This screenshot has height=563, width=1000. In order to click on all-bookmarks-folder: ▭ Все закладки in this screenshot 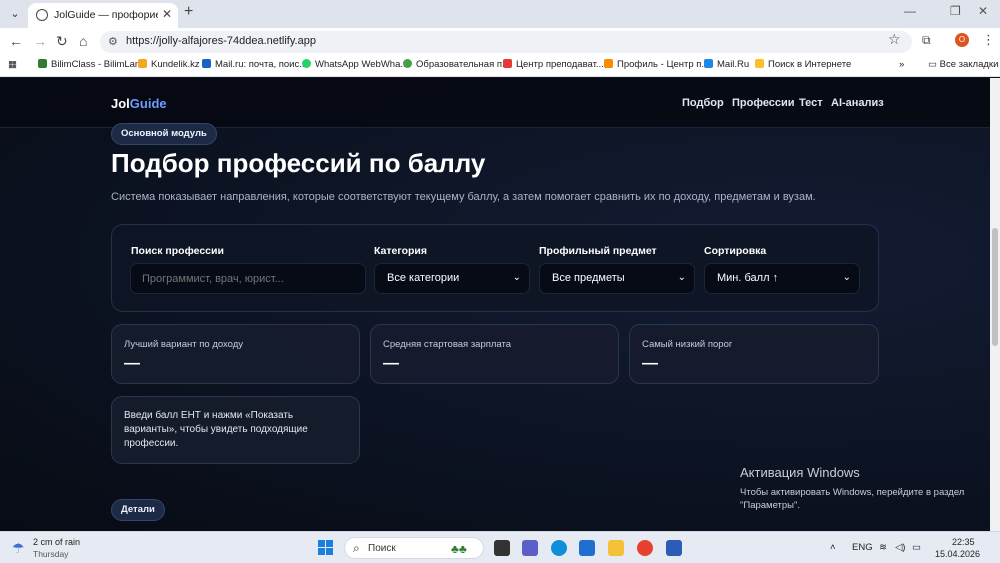, I will do `click(963, 64)`.